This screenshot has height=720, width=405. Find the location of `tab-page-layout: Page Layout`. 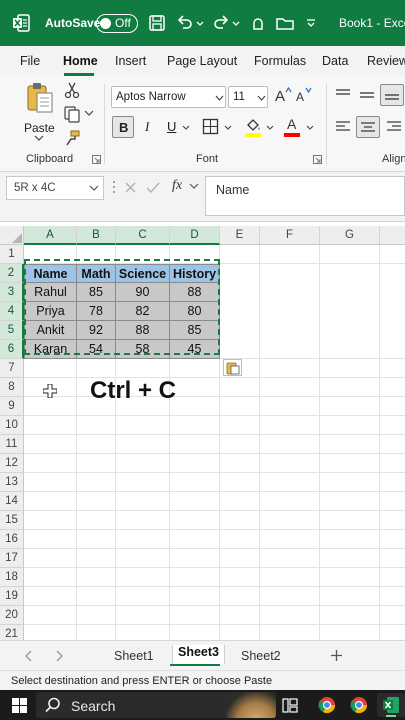

tab-page-layout: Page Layout is located at coordinates (202, 61).